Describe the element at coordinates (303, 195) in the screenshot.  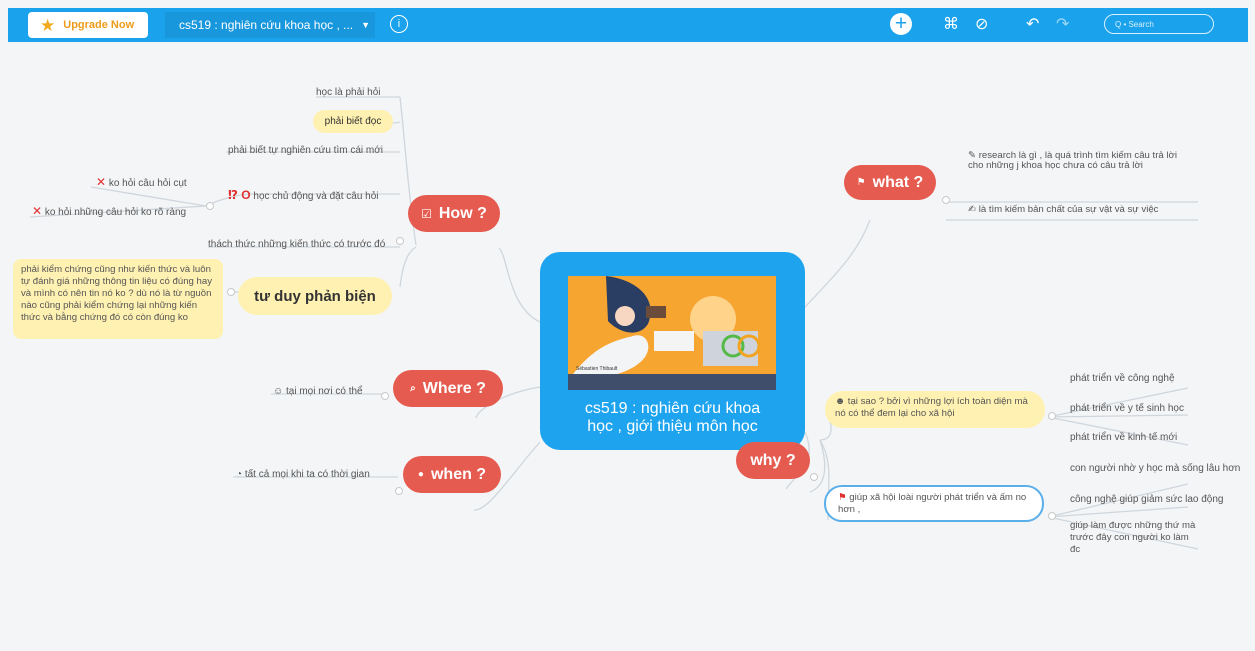
I see `how-item-active: ⁉ O học chủ động và đặt câu hỏi` at that location.